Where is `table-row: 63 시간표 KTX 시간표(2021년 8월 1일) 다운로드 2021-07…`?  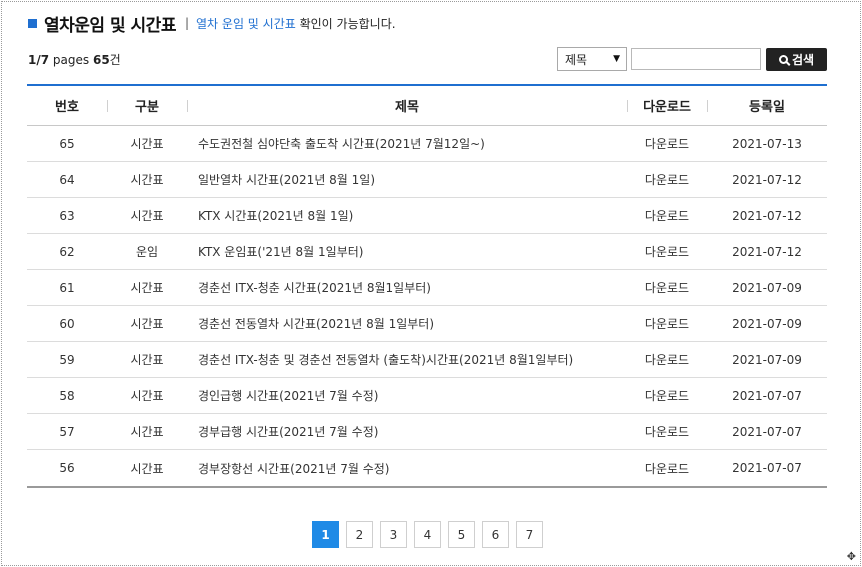 table-row: 63 시간표 KTX 시간표(2021년 8월 1일) 다운로드 2021-07… is located at coordinates (427, 216).